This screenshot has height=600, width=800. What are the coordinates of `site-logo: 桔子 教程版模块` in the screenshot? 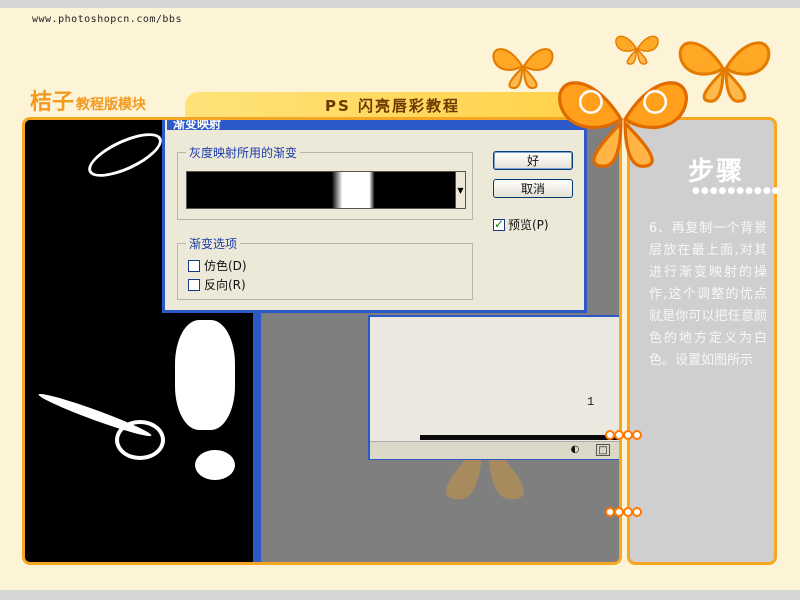 It's located at (88, 100).